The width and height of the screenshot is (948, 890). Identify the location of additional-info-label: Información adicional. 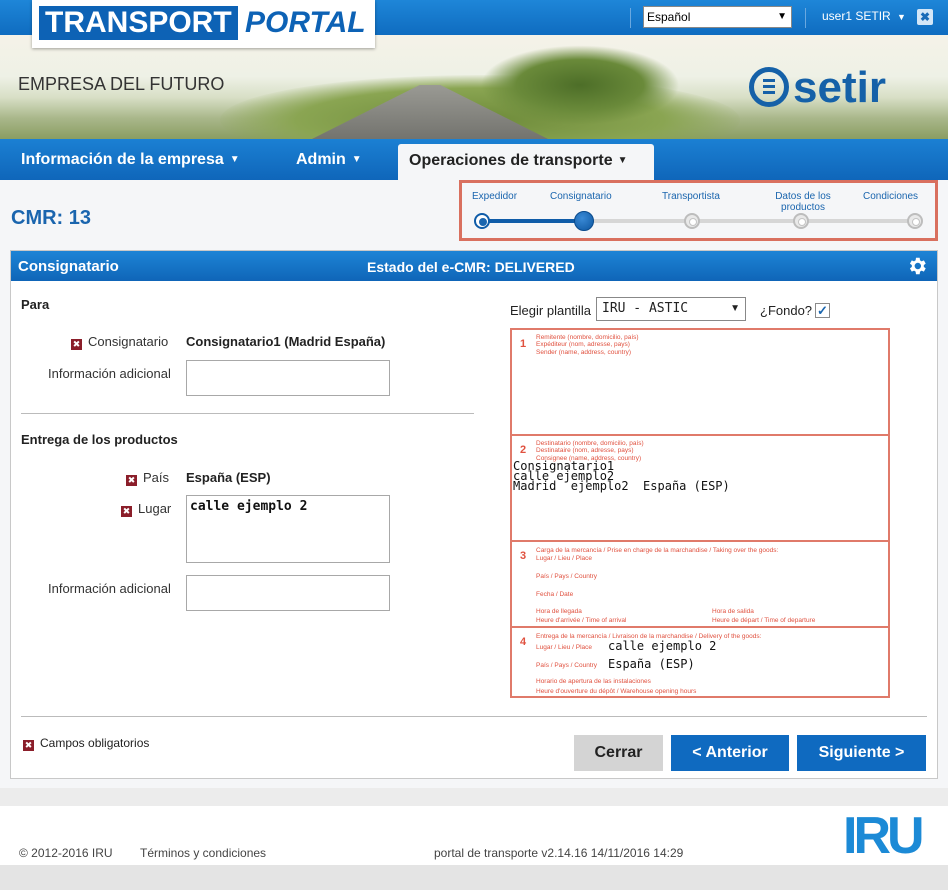
(109, 373).